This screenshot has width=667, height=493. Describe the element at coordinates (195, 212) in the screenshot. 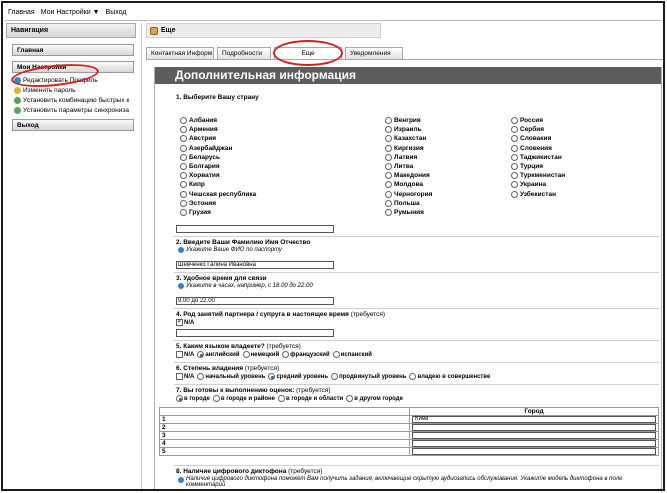

I see `country-option: Грузия` at that location.